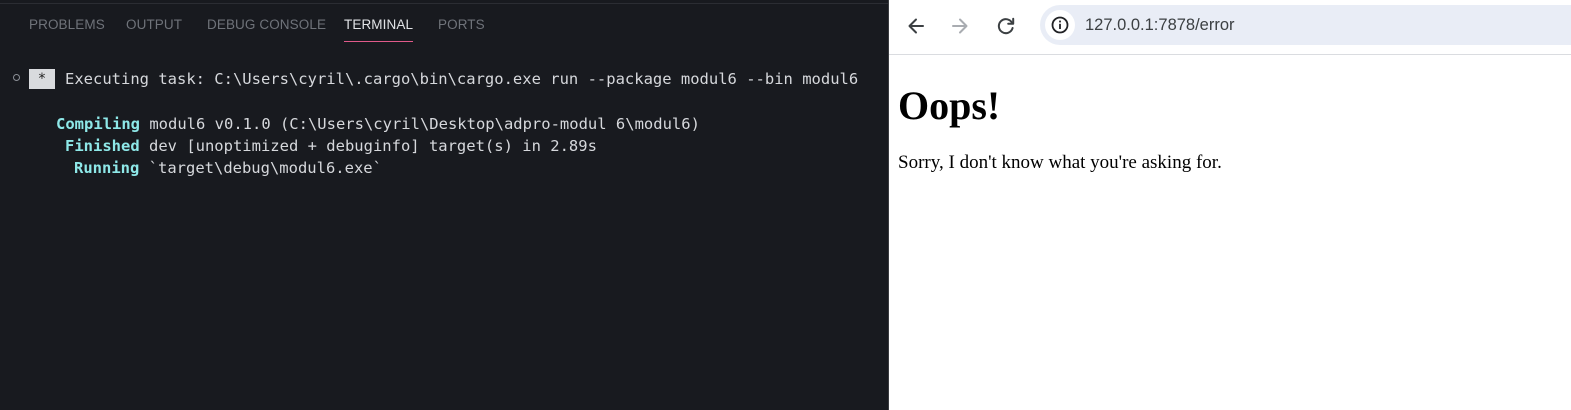 The image size is (1571, 410). I want to click on tab-output: OUTPUT, so click(154, 24).